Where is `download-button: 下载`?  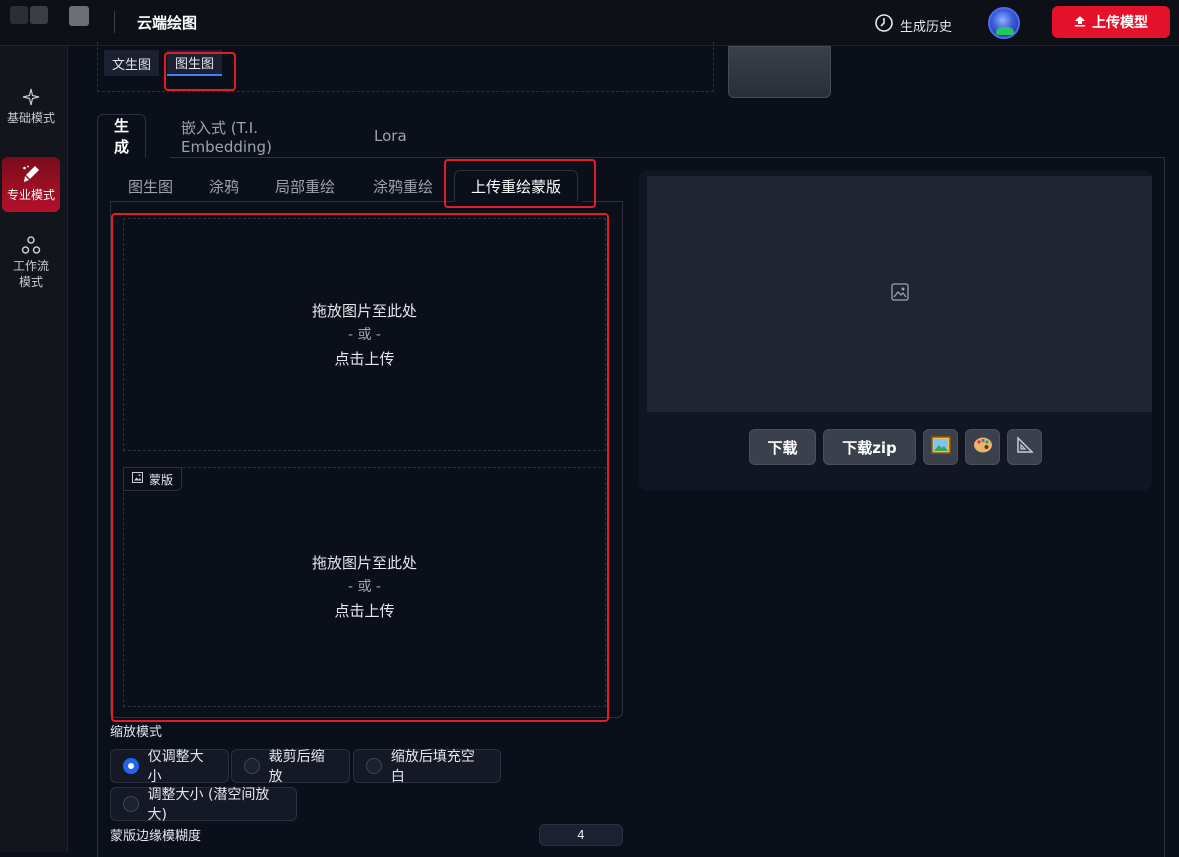 download-button: 下载 is located at coordinates (782, 447).